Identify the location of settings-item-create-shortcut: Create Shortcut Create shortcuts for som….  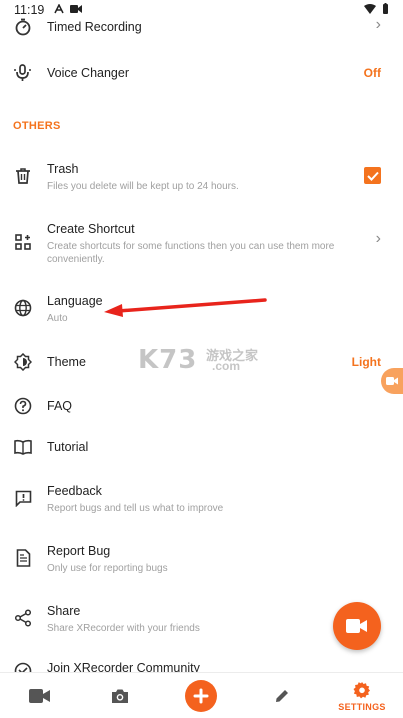
(201, 242).